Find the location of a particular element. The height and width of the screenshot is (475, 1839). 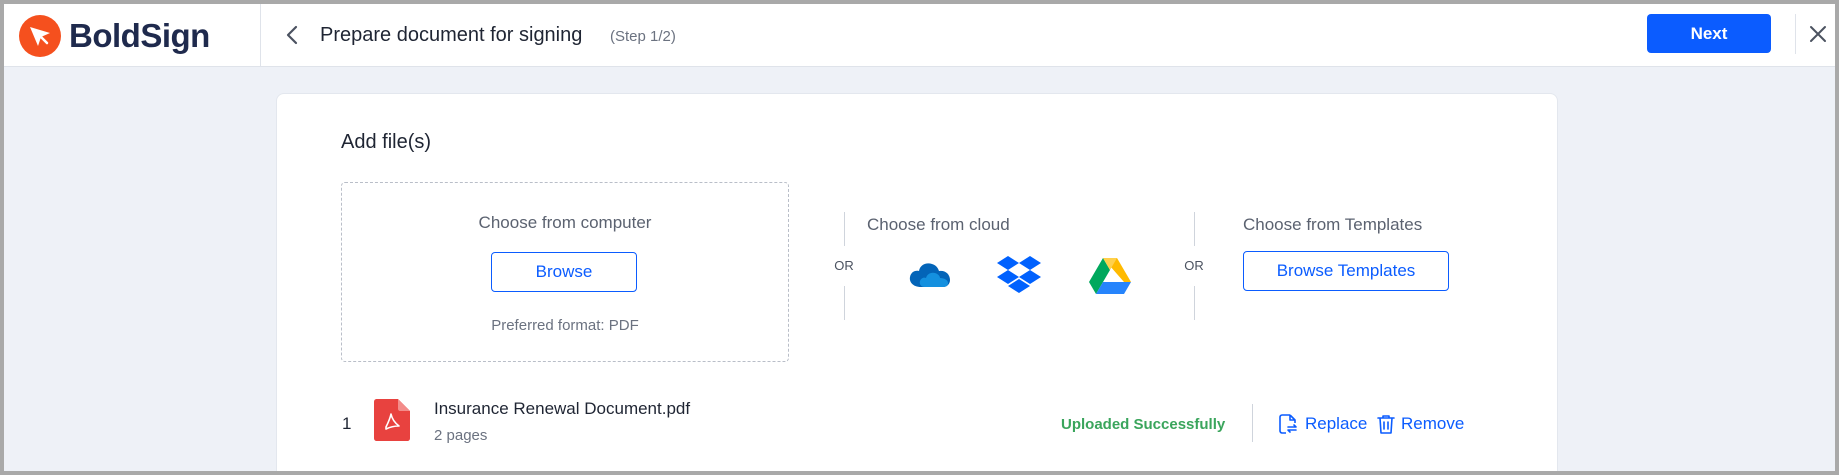

header-divider is located at coordinates (260, 35).